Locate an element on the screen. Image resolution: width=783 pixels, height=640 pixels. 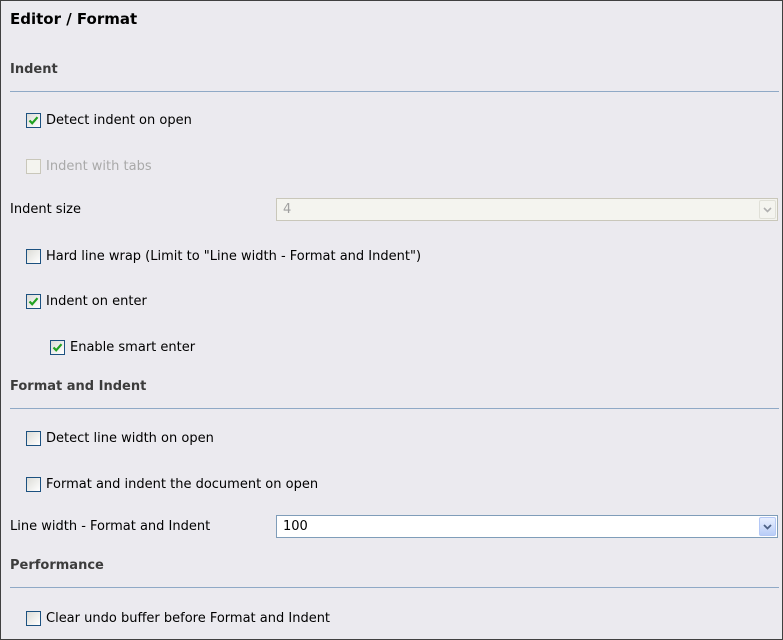
line-width-label: Line width - Format and Indent is located at coordinates (110, 526).